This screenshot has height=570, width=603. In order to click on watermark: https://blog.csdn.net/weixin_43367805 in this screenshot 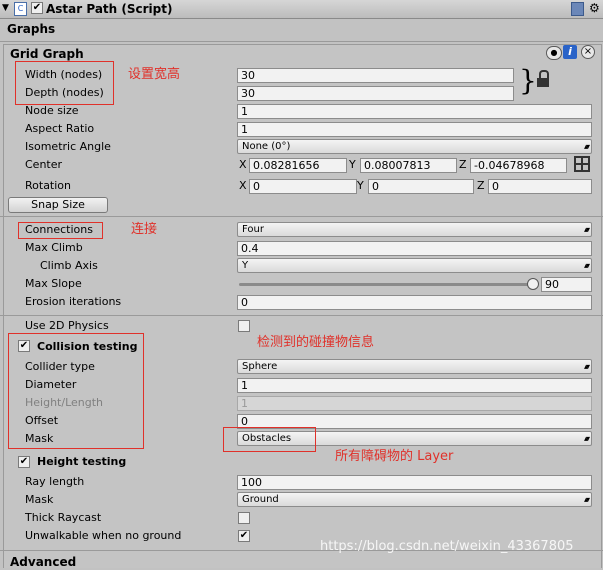, I will do `click(447, 546)`.